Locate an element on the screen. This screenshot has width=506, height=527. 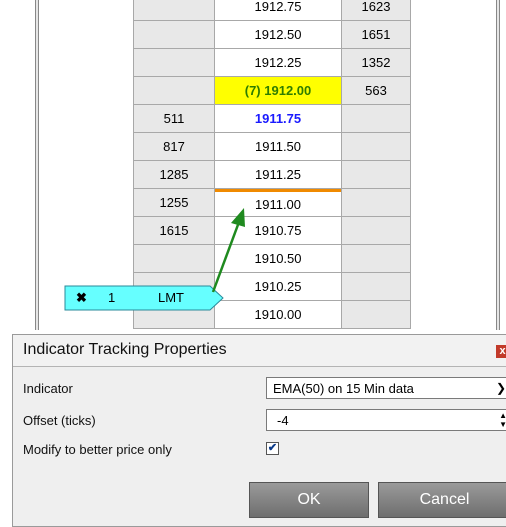
price-cell: 1910.75 is located at coordinates (278, 231).